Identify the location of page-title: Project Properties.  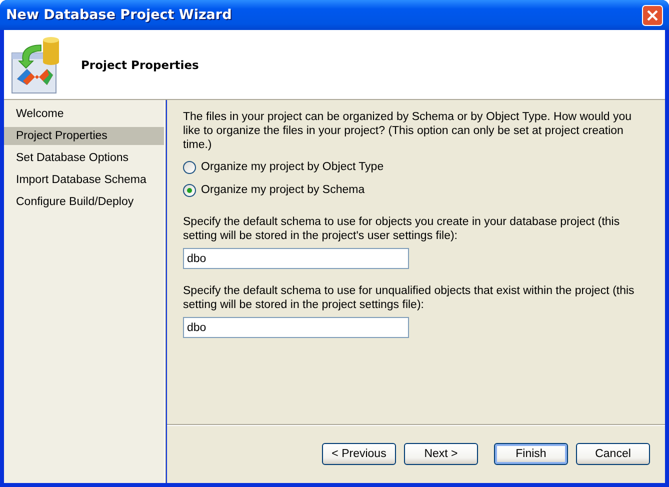
(140, 65).